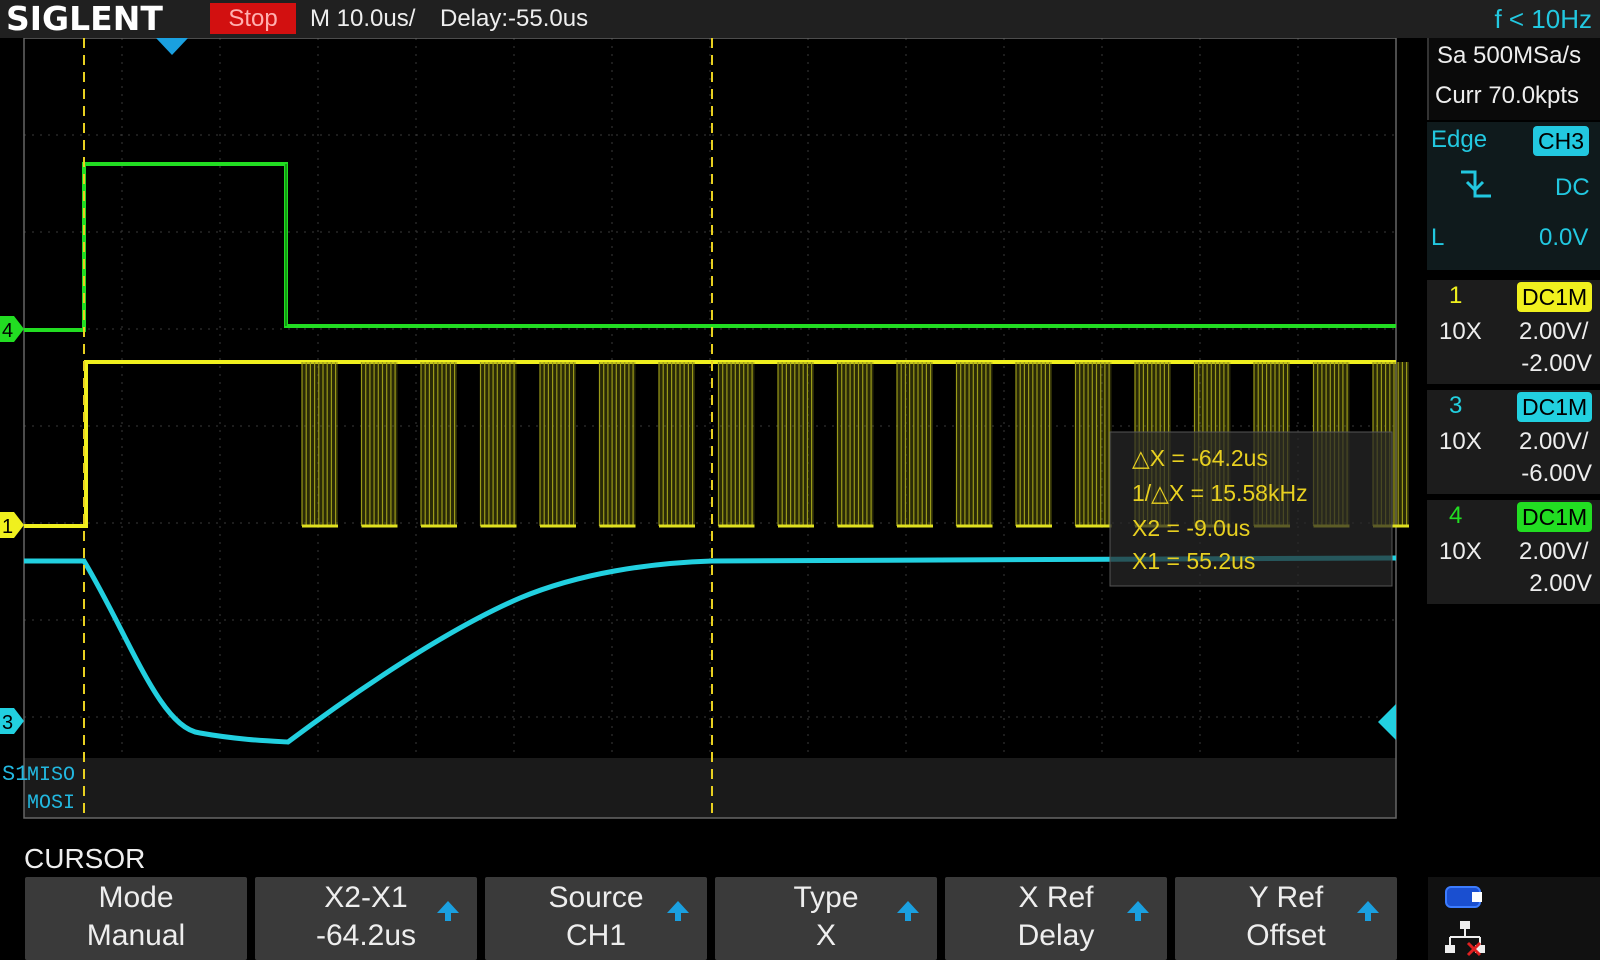 The width and height of the screenshot is (1600, 960). What do you see at coordinates (1456, 515) in the screenshot?
I see `channel-number: 4` at bounding box center [1456, 515].